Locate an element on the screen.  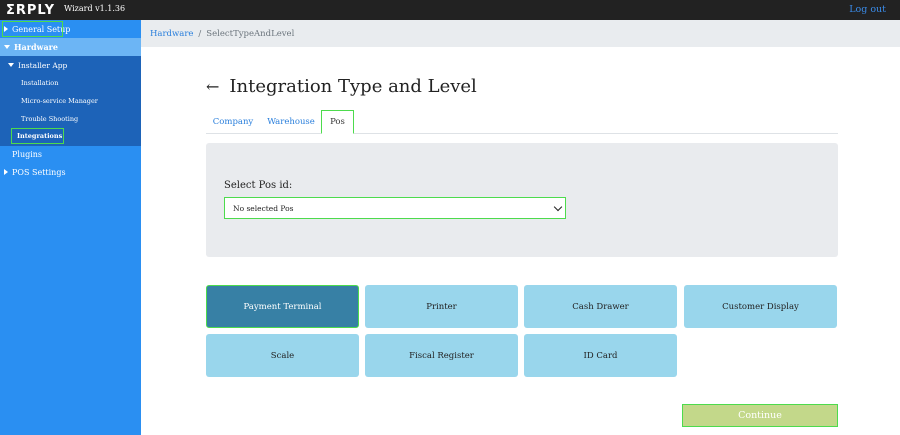
tabs: Company Warehouse Pos is located at coordinates (522, 122).